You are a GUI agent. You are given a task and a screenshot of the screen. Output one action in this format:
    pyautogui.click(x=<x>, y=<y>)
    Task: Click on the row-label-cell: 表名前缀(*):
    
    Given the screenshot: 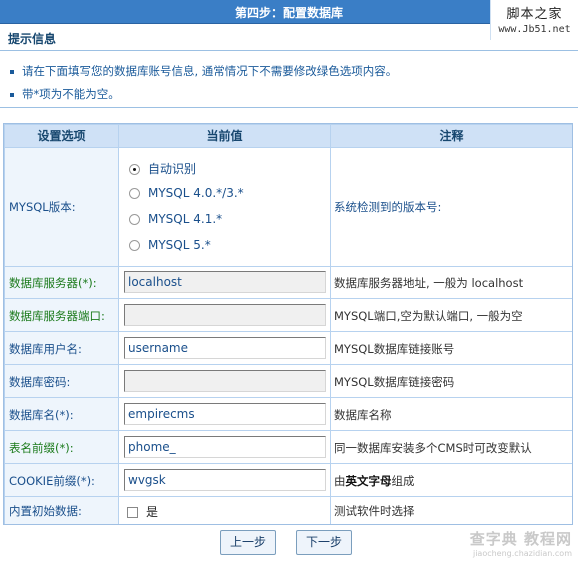 What is the action you would take?
    pyautogui.click(x=61, y=447)
    